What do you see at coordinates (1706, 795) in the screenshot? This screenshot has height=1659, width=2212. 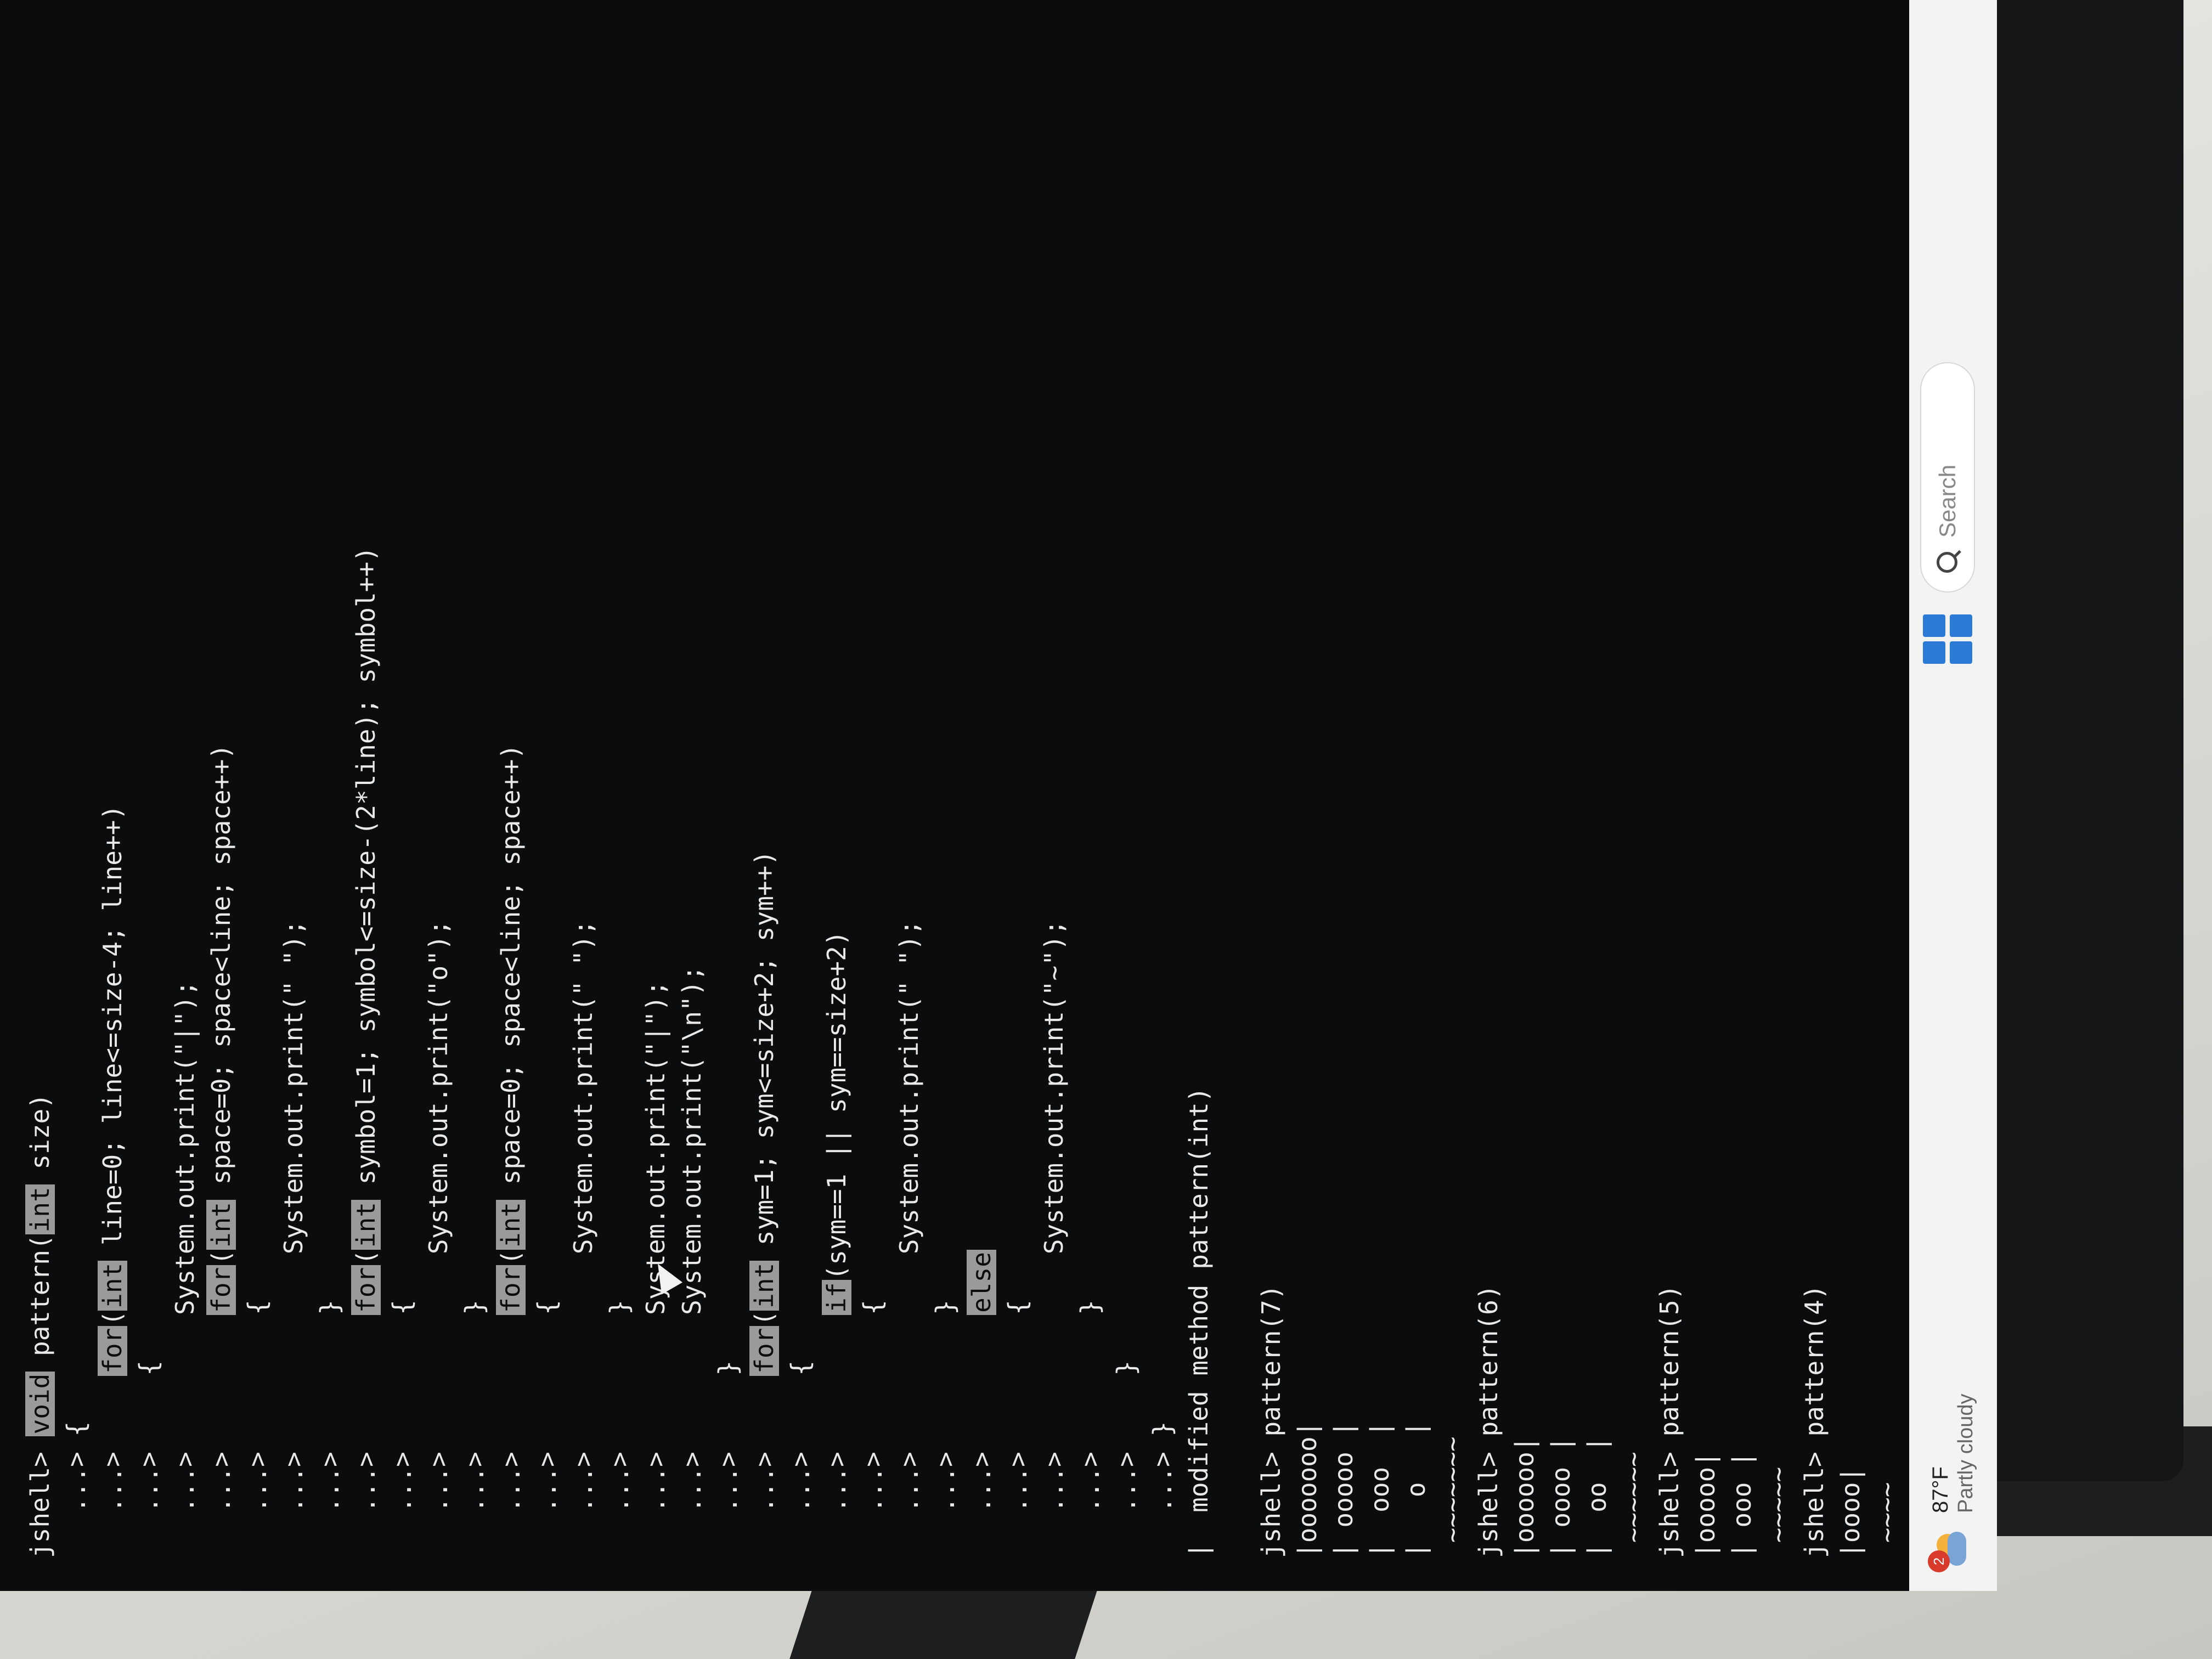 I see `terminal-line: |ooooo|` at bounding box center [1706, 795].